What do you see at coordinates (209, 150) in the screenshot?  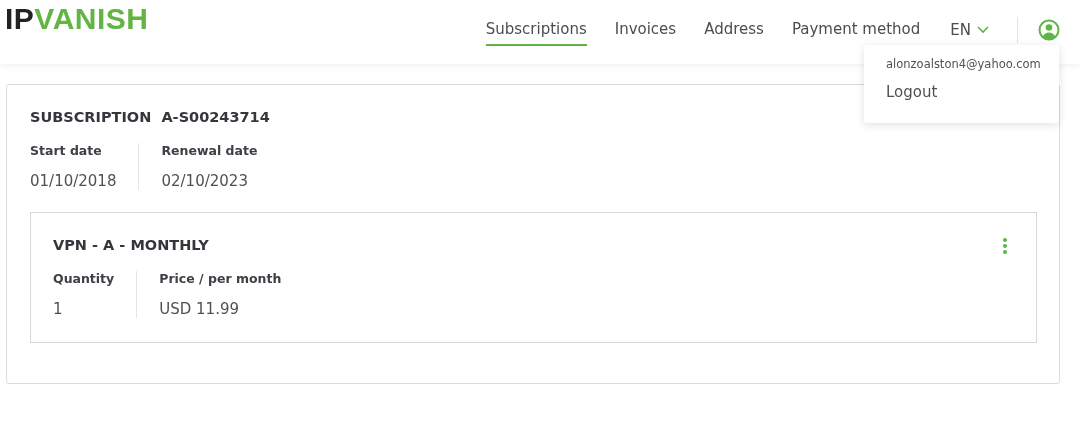 I see `field-label: Renewal date` at bounding box center [209, 150].